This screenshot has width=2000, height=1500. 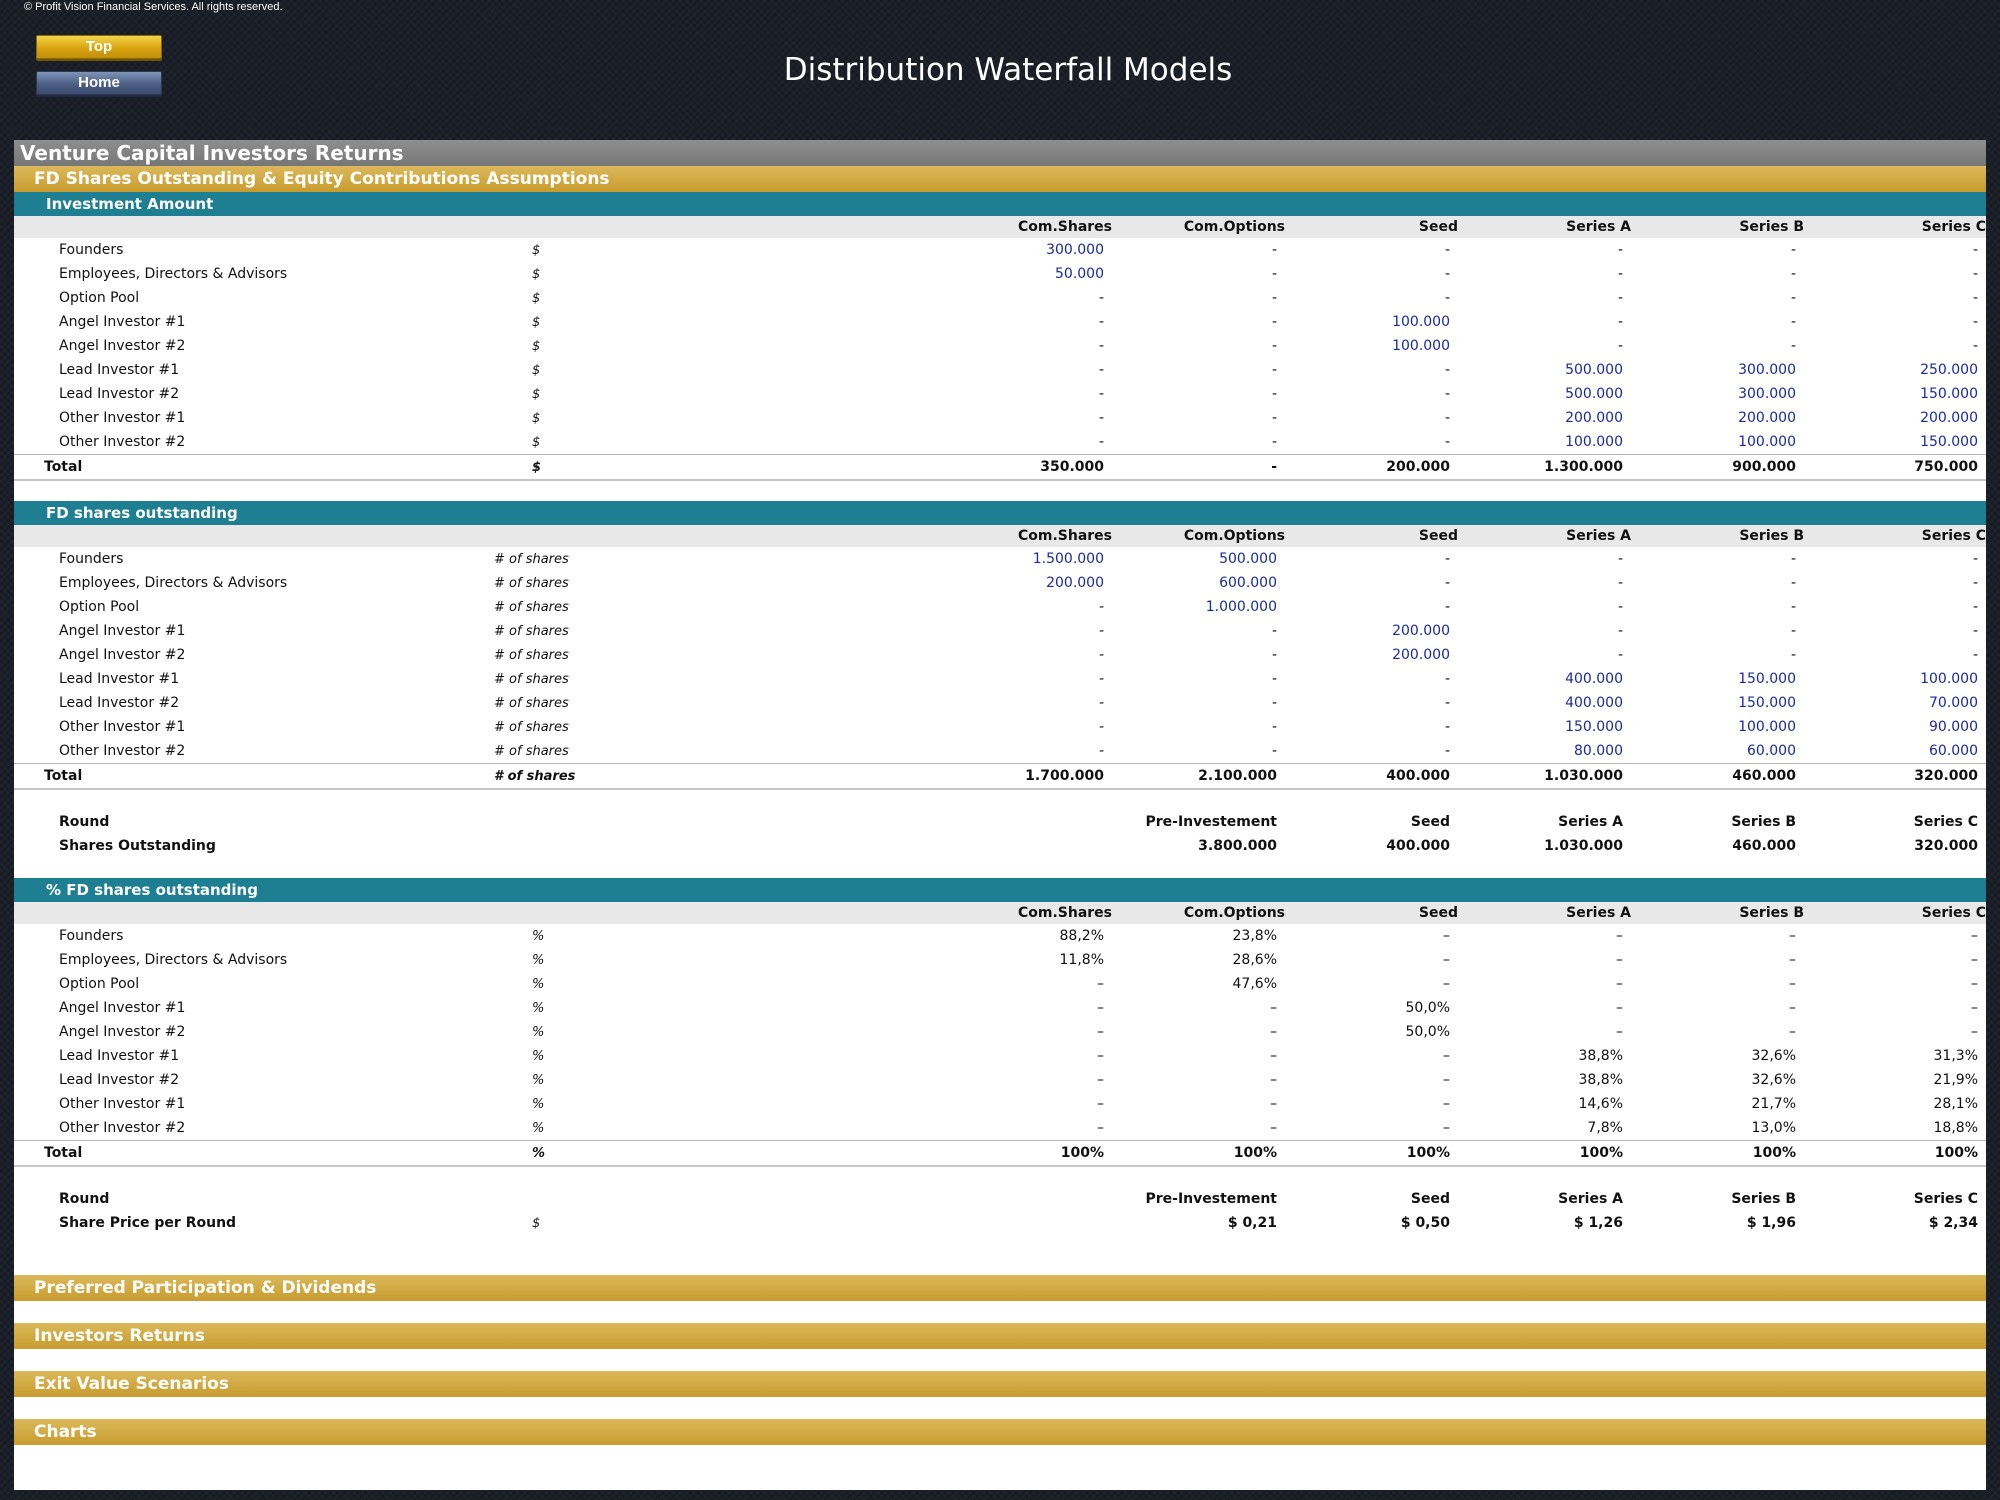 I want to click on section-header-exit-value-scenarios: Exit Value Scenarios, so click(x=1000, y=1384).